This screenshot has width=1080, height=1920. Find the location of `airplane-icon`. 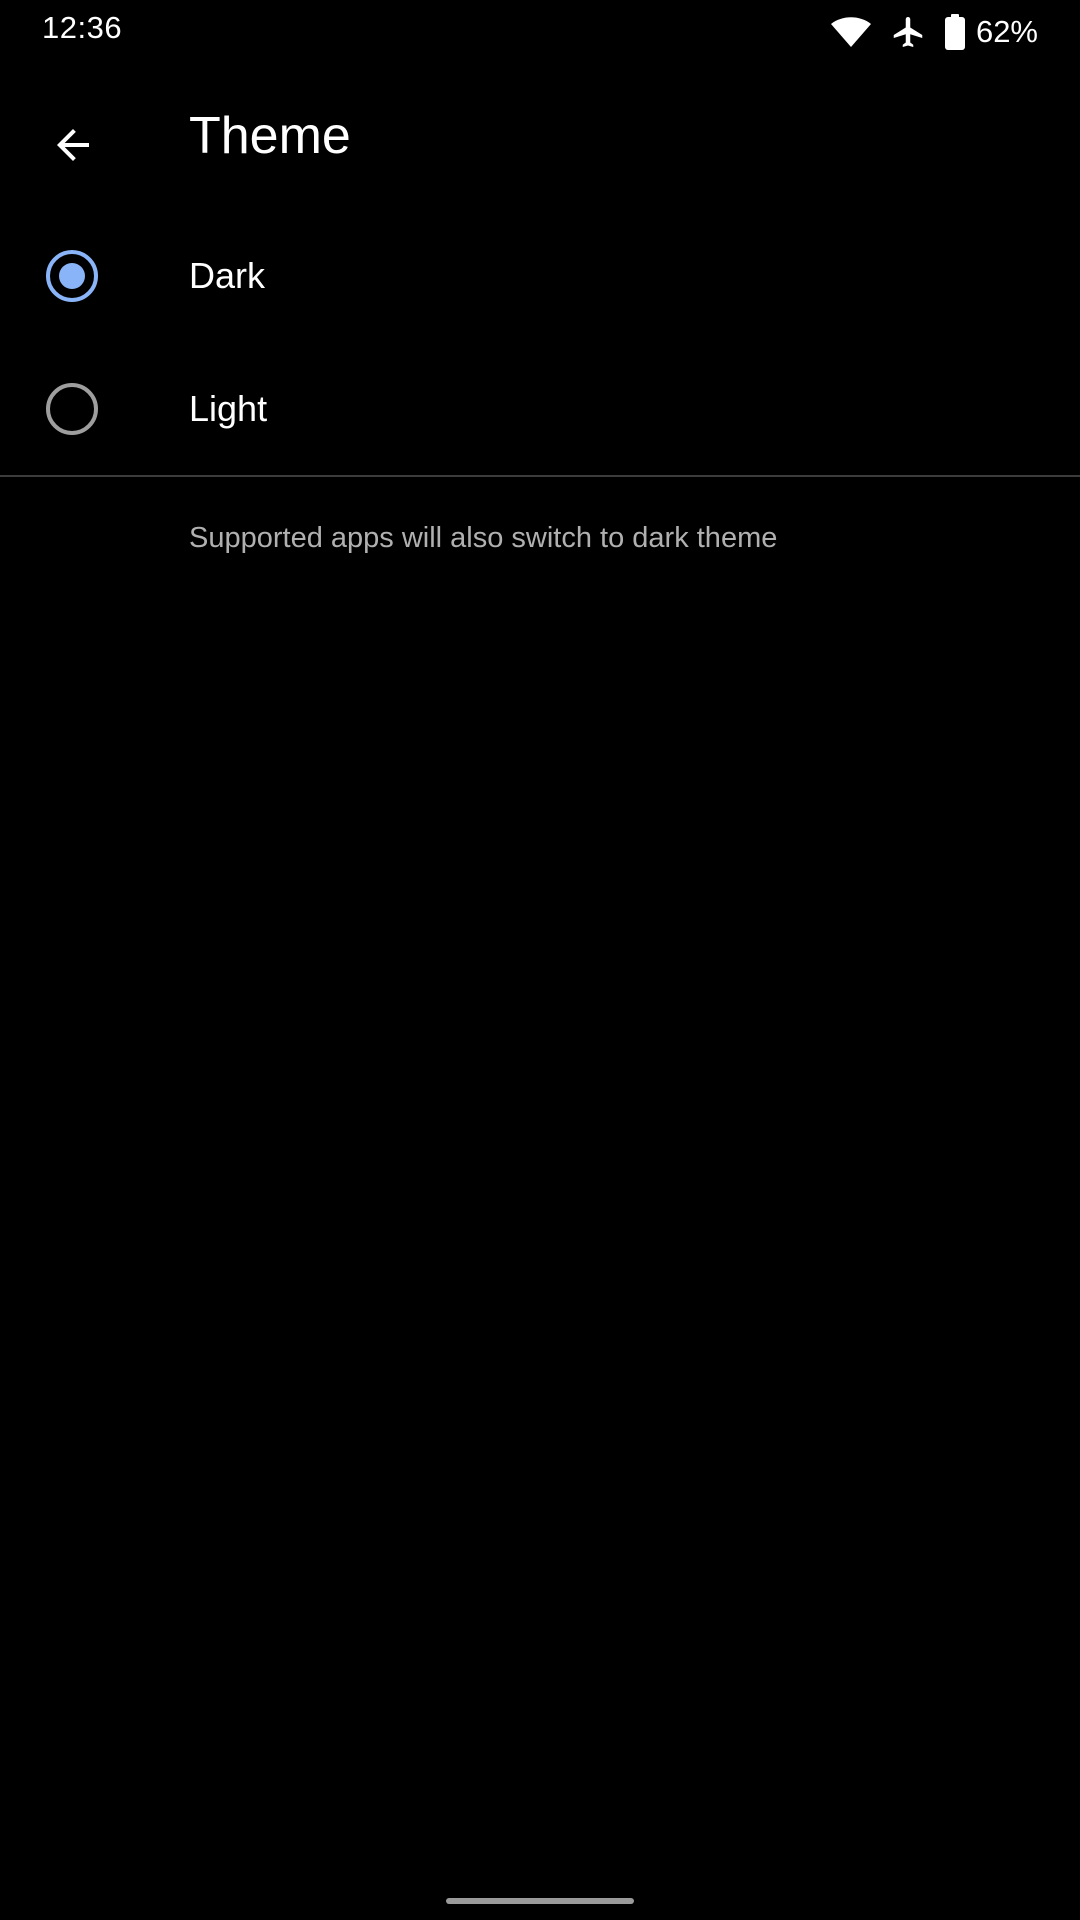

airplane-icon is located at coordinates (908, 32).